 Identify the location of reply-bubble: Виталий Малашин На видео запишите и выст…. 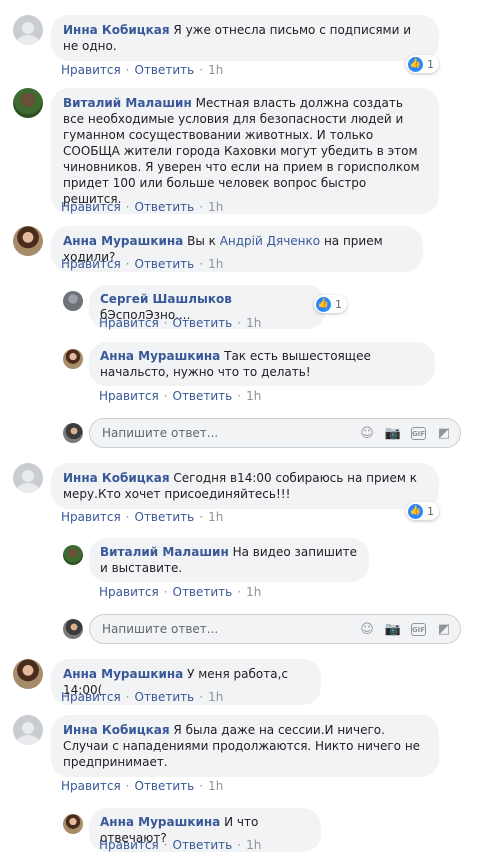
(229, 560).